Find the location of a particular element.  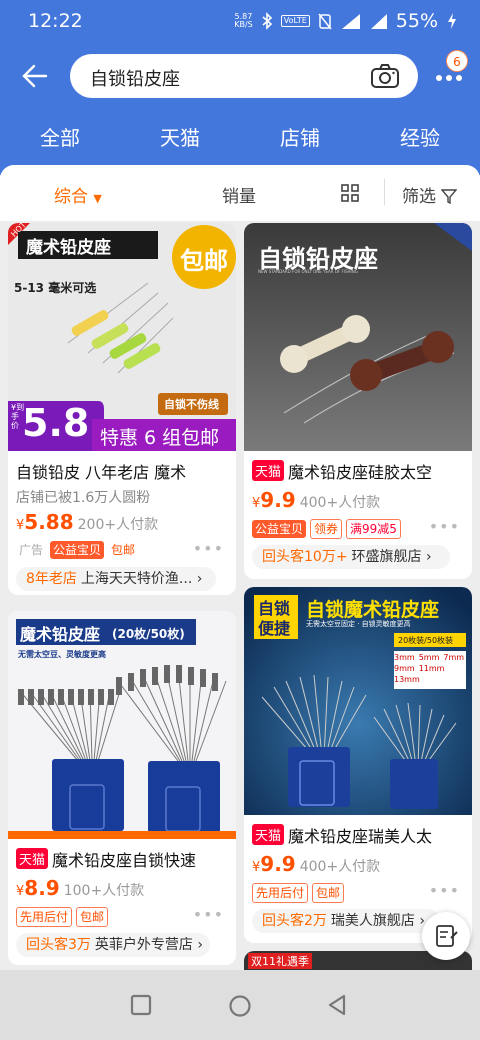

image-price: 5.8 is located at coordinates (56, 423).